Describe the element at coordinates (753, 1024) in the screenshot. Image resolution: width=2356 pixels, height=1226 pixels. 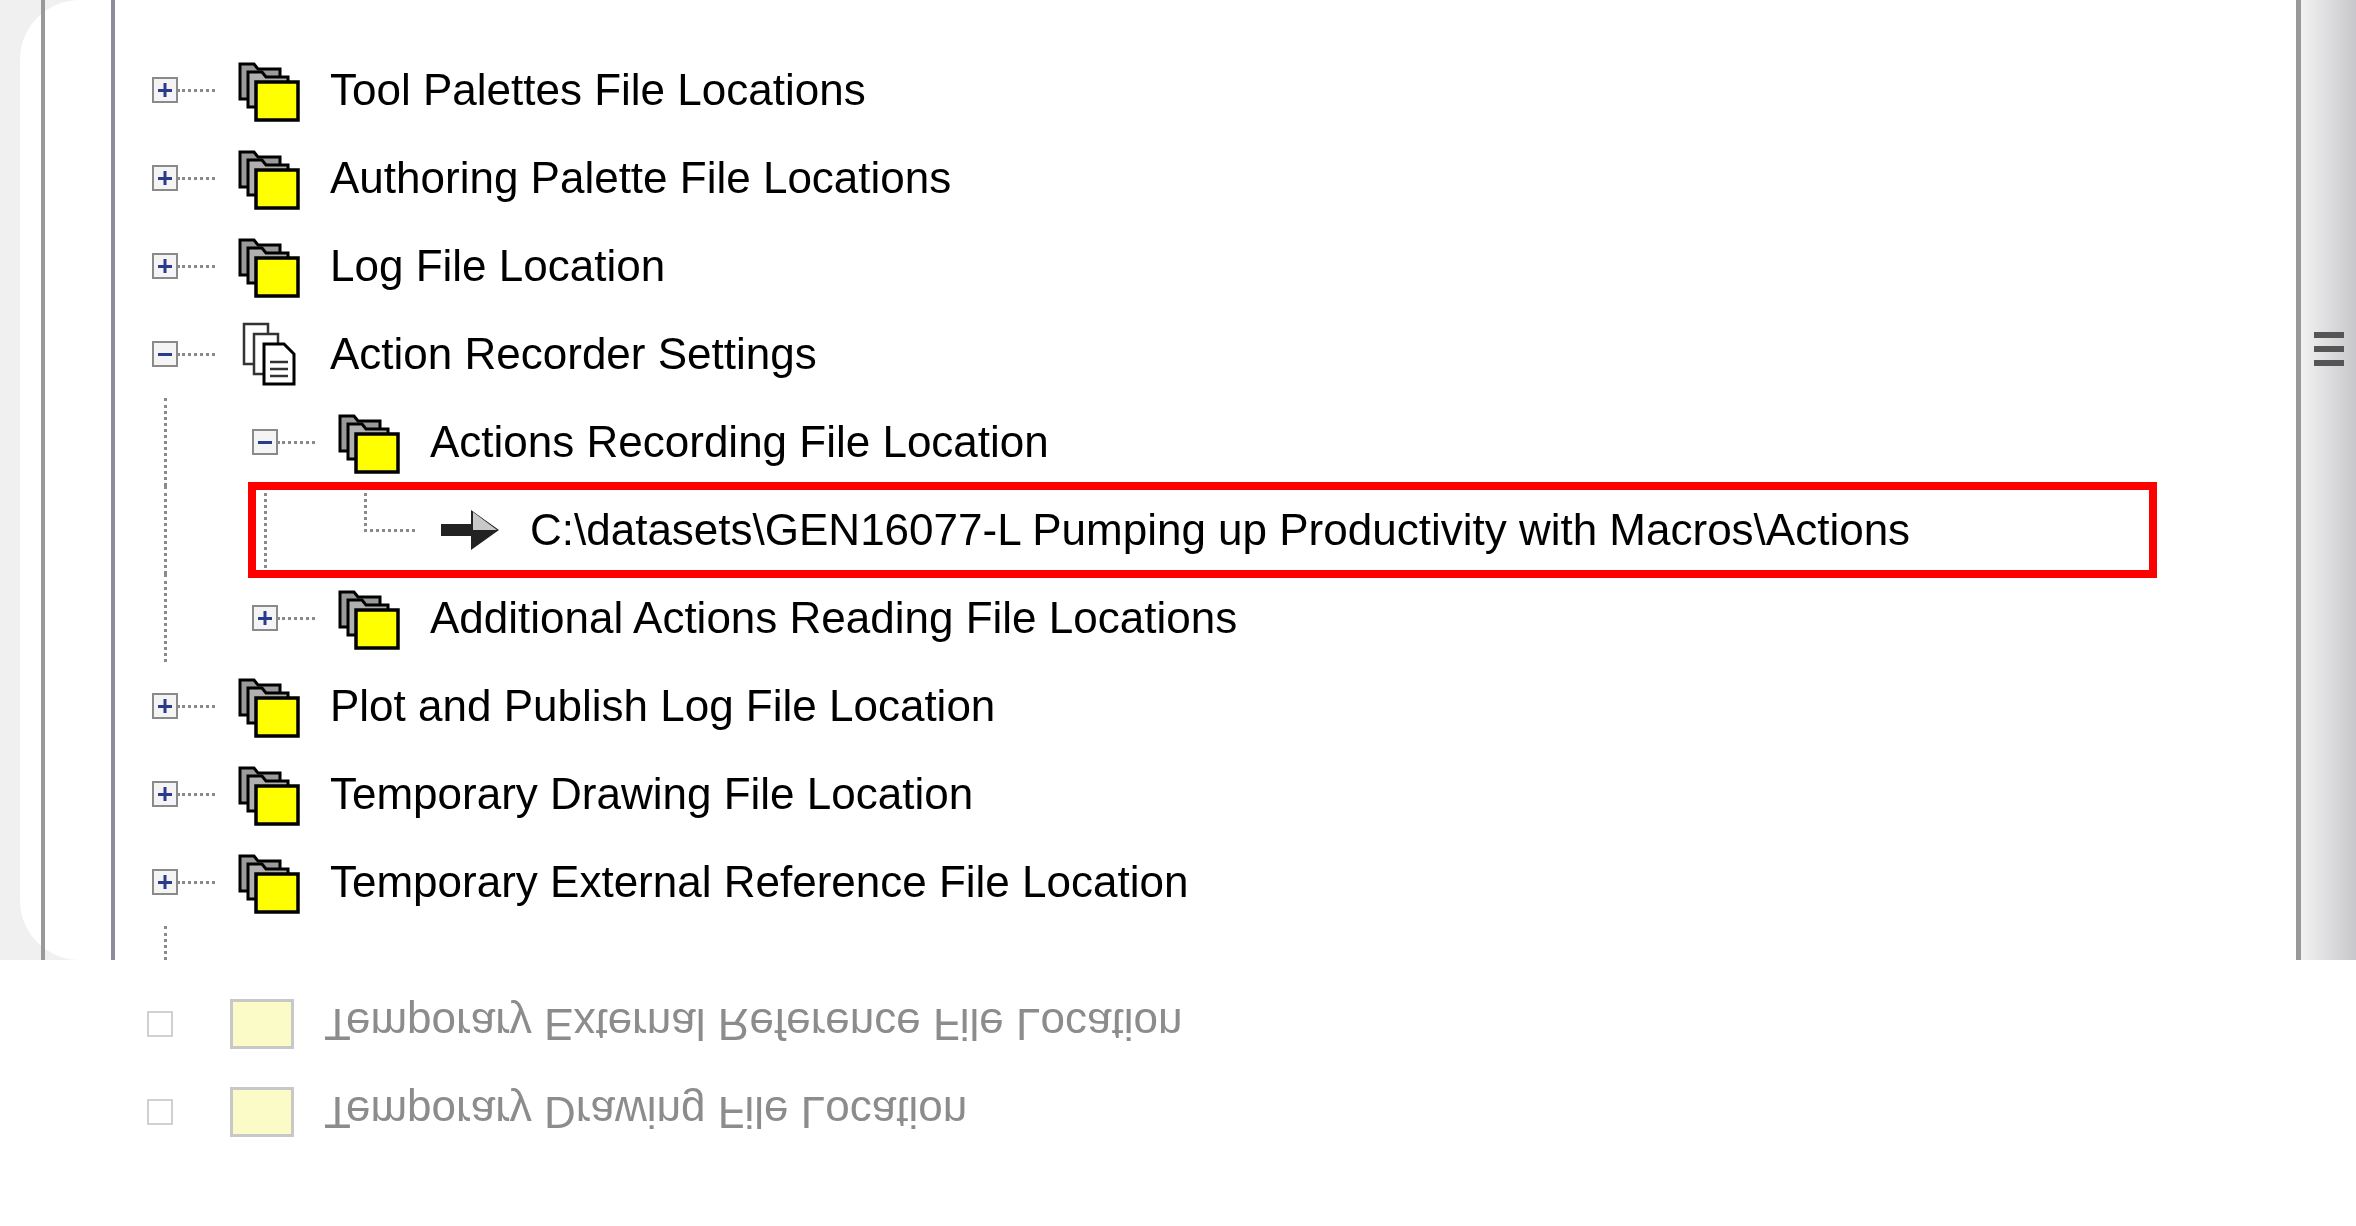
I see `reflected-label: Temporary External Reference File Location` at that location.